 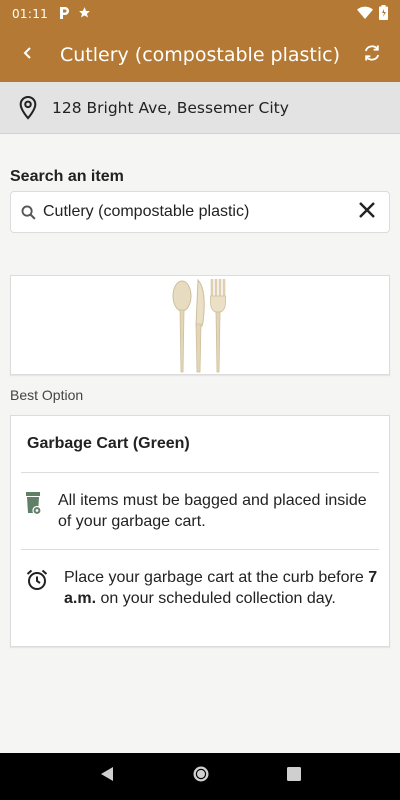 What do you see at coordinates (294, 776) in the screenshot?
I see `nav-recents-icon` at bounding box center [294, 776].